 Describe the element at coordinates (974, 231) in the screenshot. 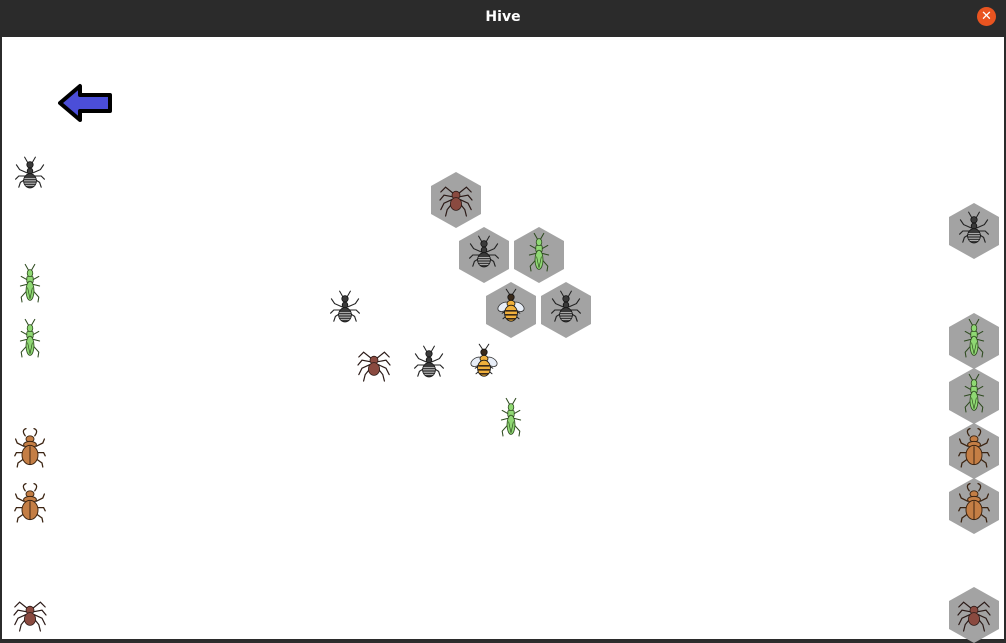

I see `right-hand-ant` at that location.